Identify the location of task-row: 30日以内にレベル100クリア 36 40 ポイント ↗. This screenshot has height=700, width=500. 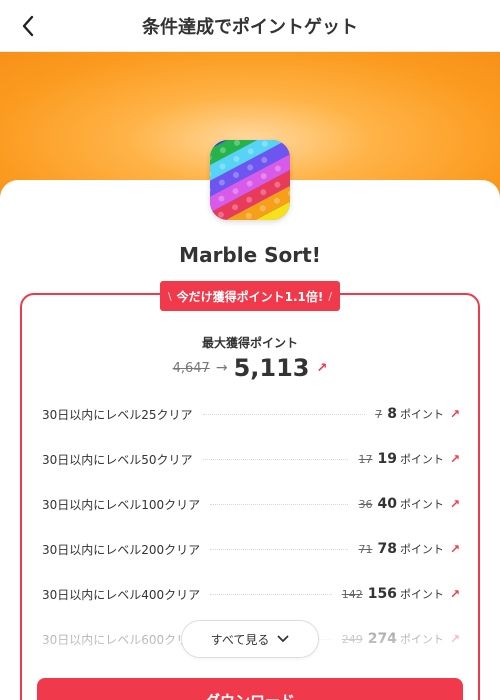
(251, 504).